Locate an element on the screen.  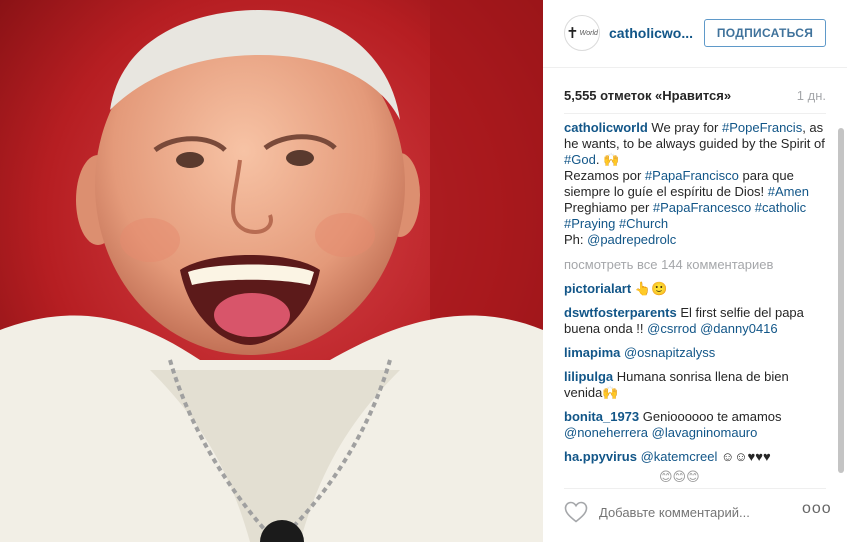
more-options-button: ooo is located at coordinates (817, 509).